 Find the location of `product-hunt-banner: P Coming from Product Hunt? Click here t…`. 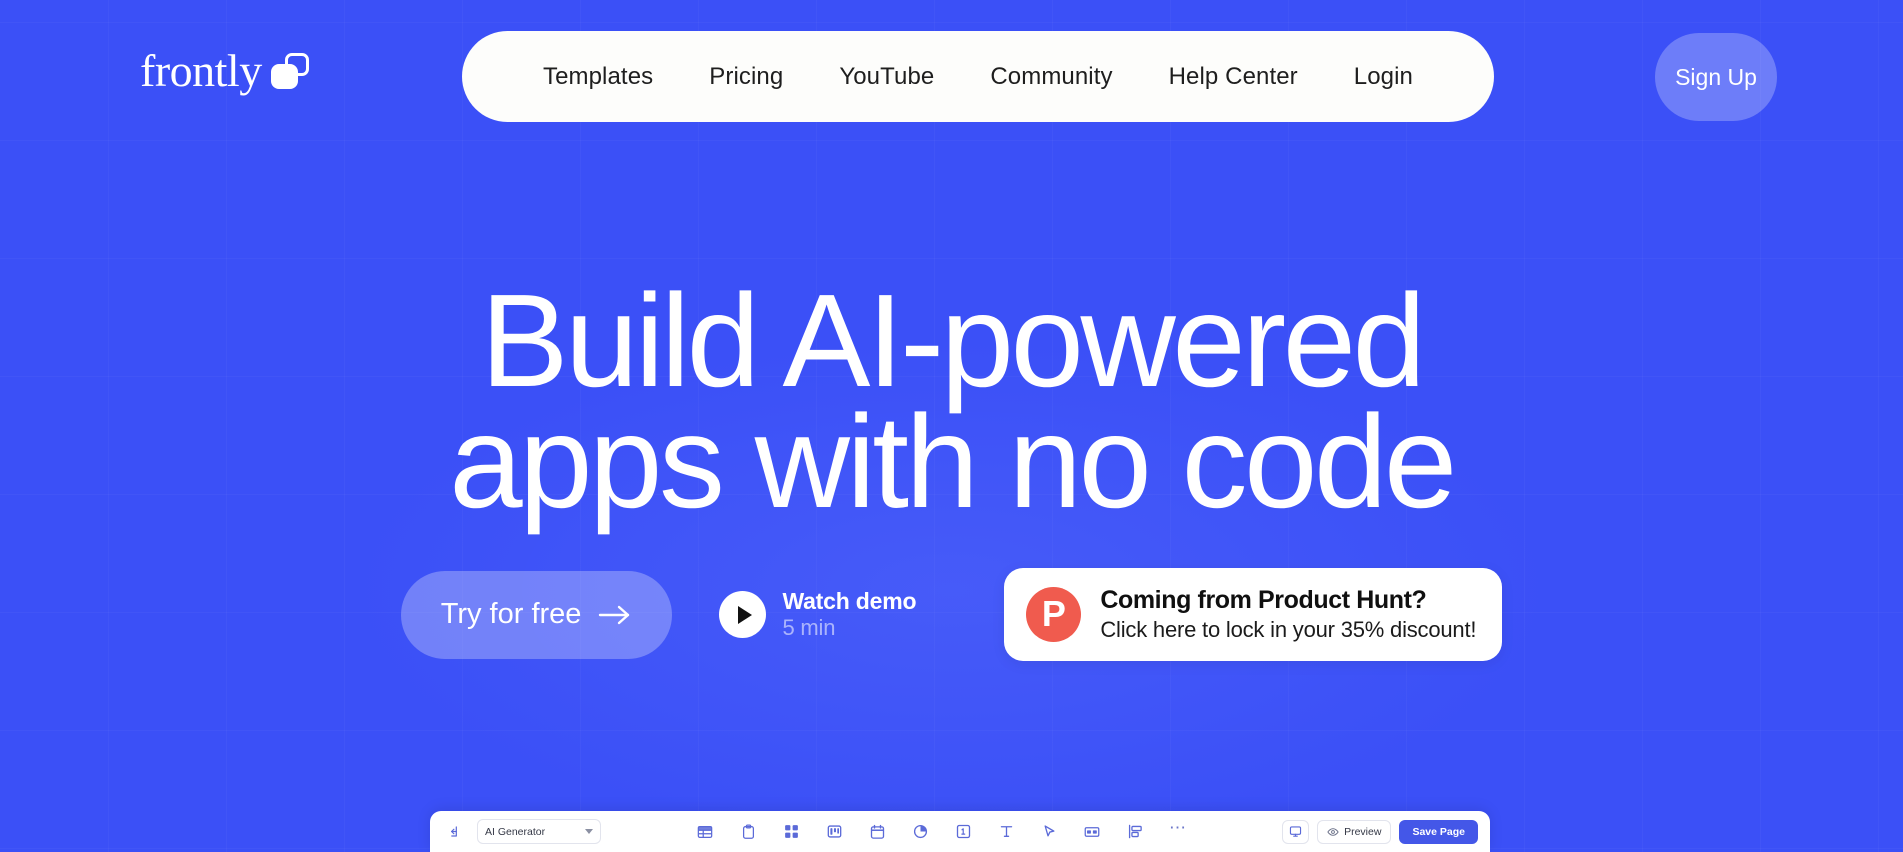

product-hunt-banner: P Coming from Product Hunt? Click here t… is located at coordinates (1253, 615).